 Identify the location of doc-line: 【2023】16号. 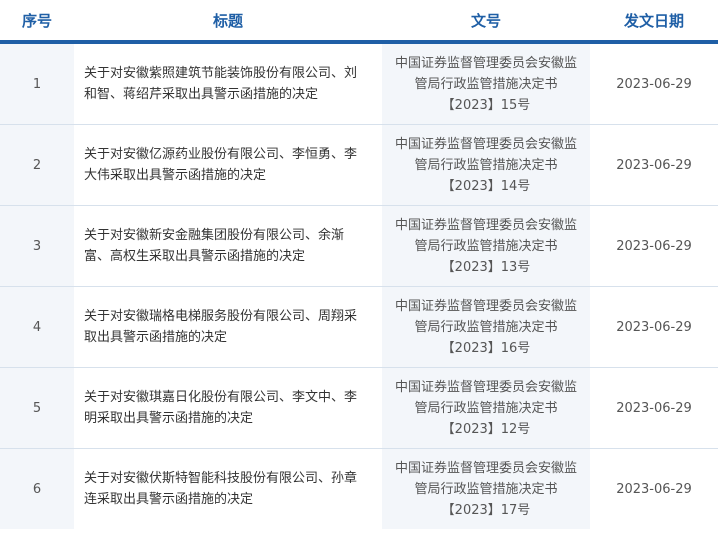
(486, 348).